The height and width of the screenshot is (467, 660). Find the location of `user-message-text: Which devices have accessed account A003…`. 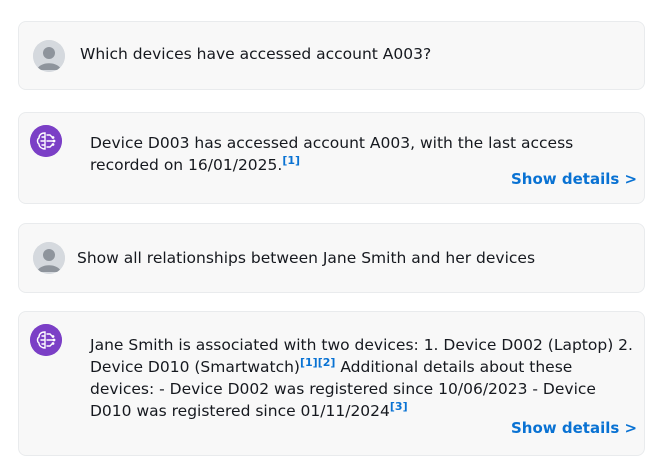

user-message-text: Which devices have accessed account A003… is located at coordinates (256, 54).